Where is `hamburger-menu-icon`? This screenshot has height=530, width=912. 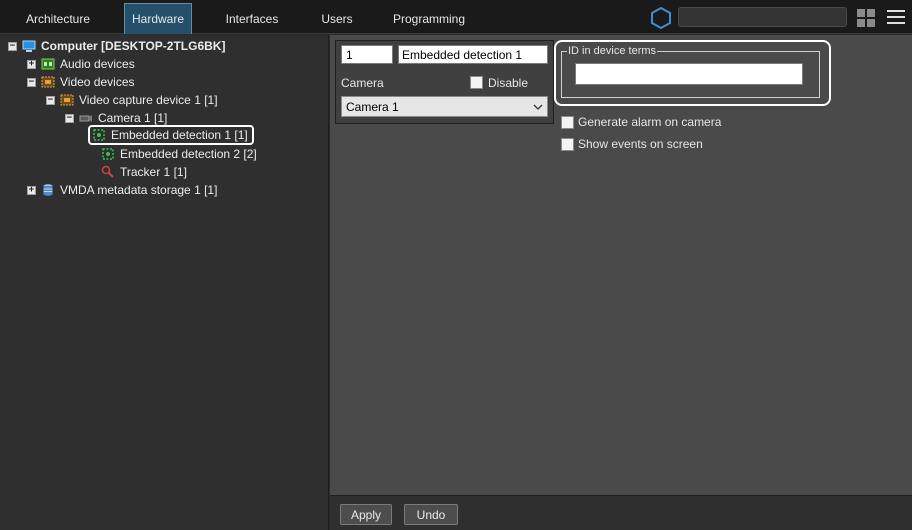 hamburger-menu-icon is located at coordinates (896, 17).